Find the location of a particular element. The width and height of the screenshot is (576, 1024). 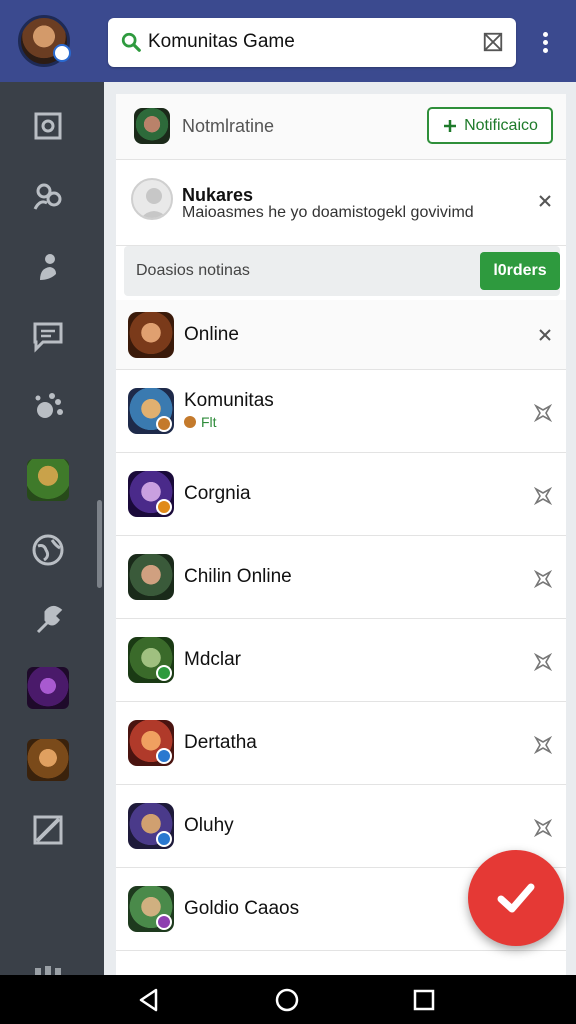

avatar is located at coordinates (152, 199).